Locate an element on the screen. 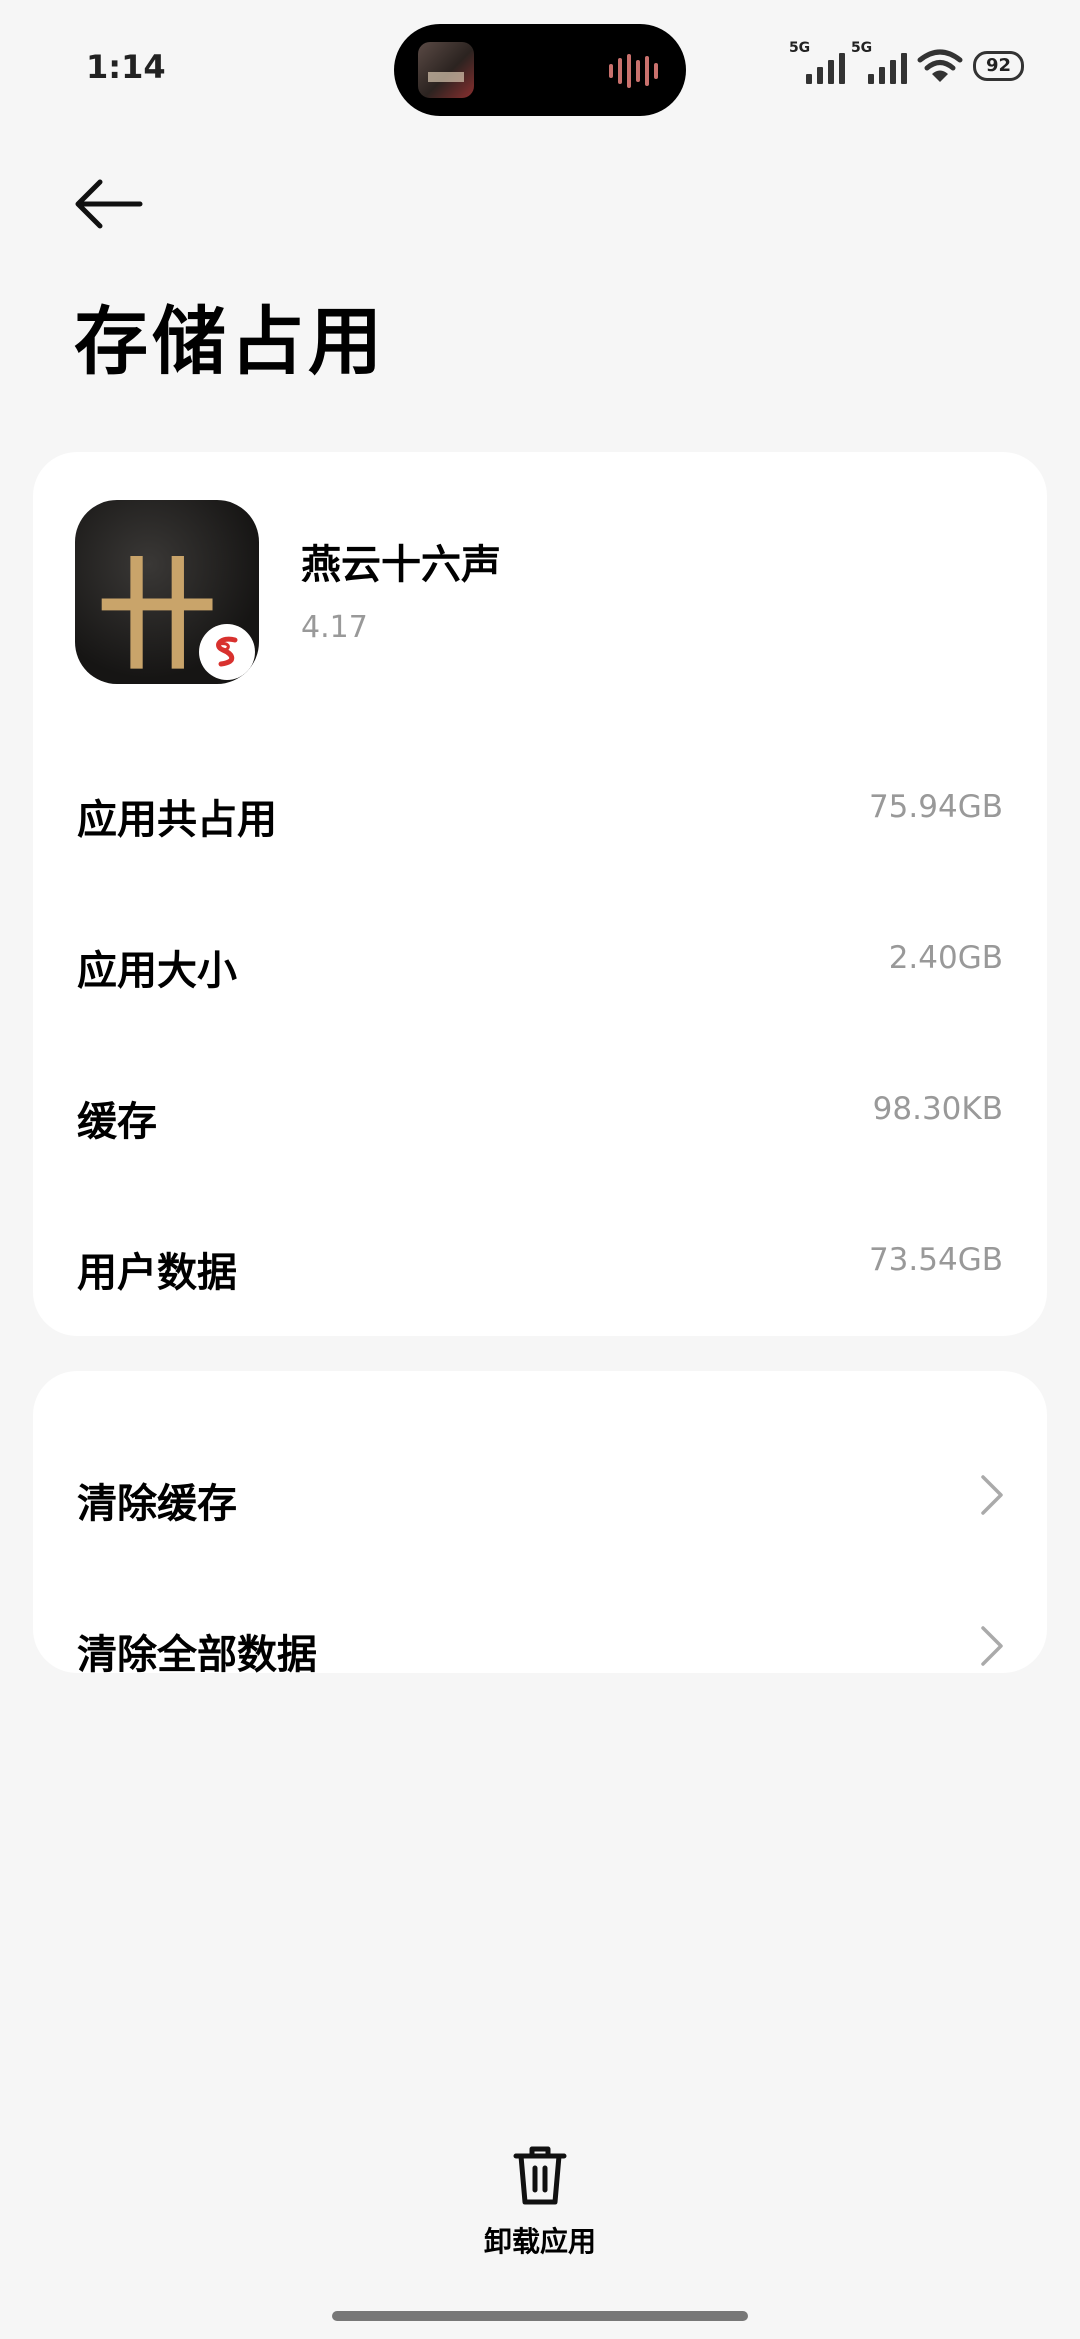 The width and height of the screenshot is (1080, 2339). storage-row-value: 98.30KB is located at coordinates (937, 1109).